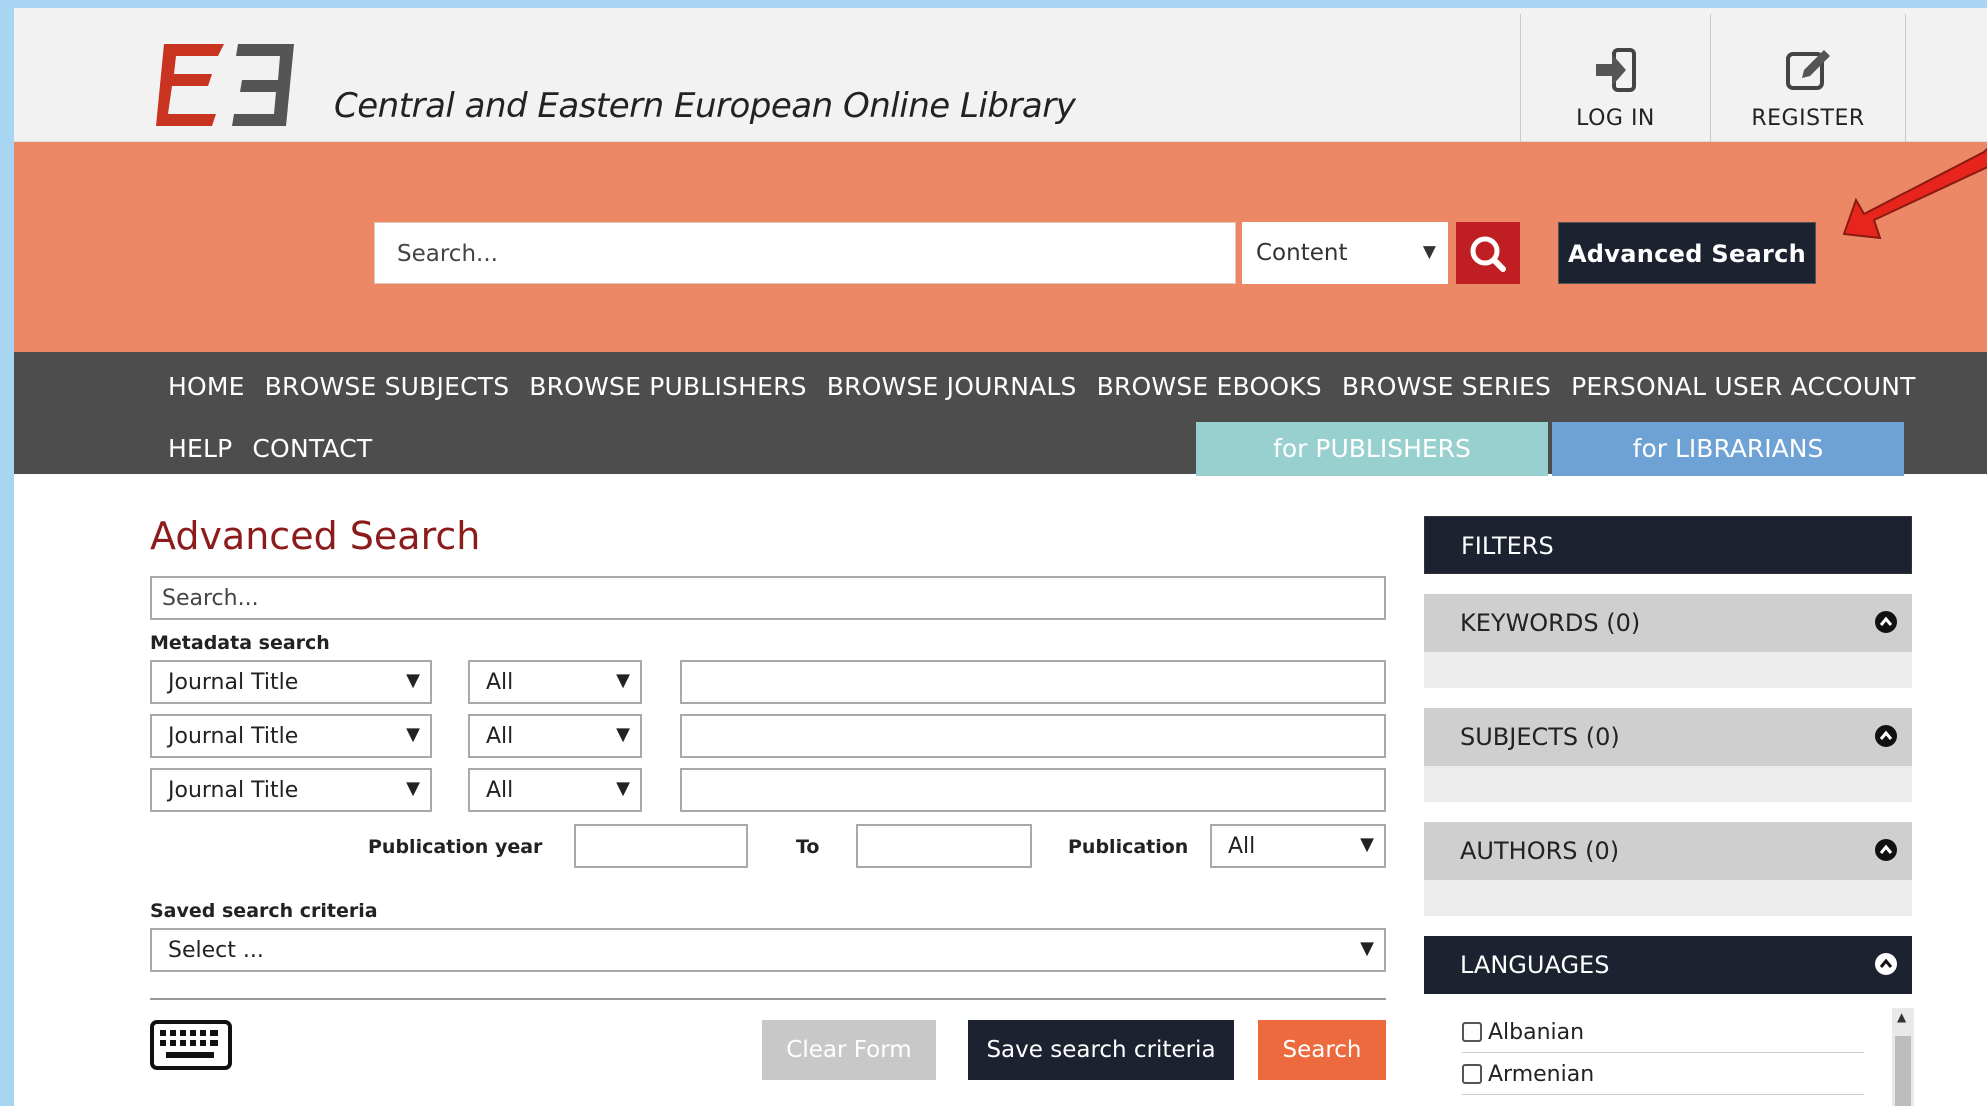 This screenshot has width=1987, height=1106. I want to click on keywords-filter: KEYWORDS (0), so click(1668, 623).